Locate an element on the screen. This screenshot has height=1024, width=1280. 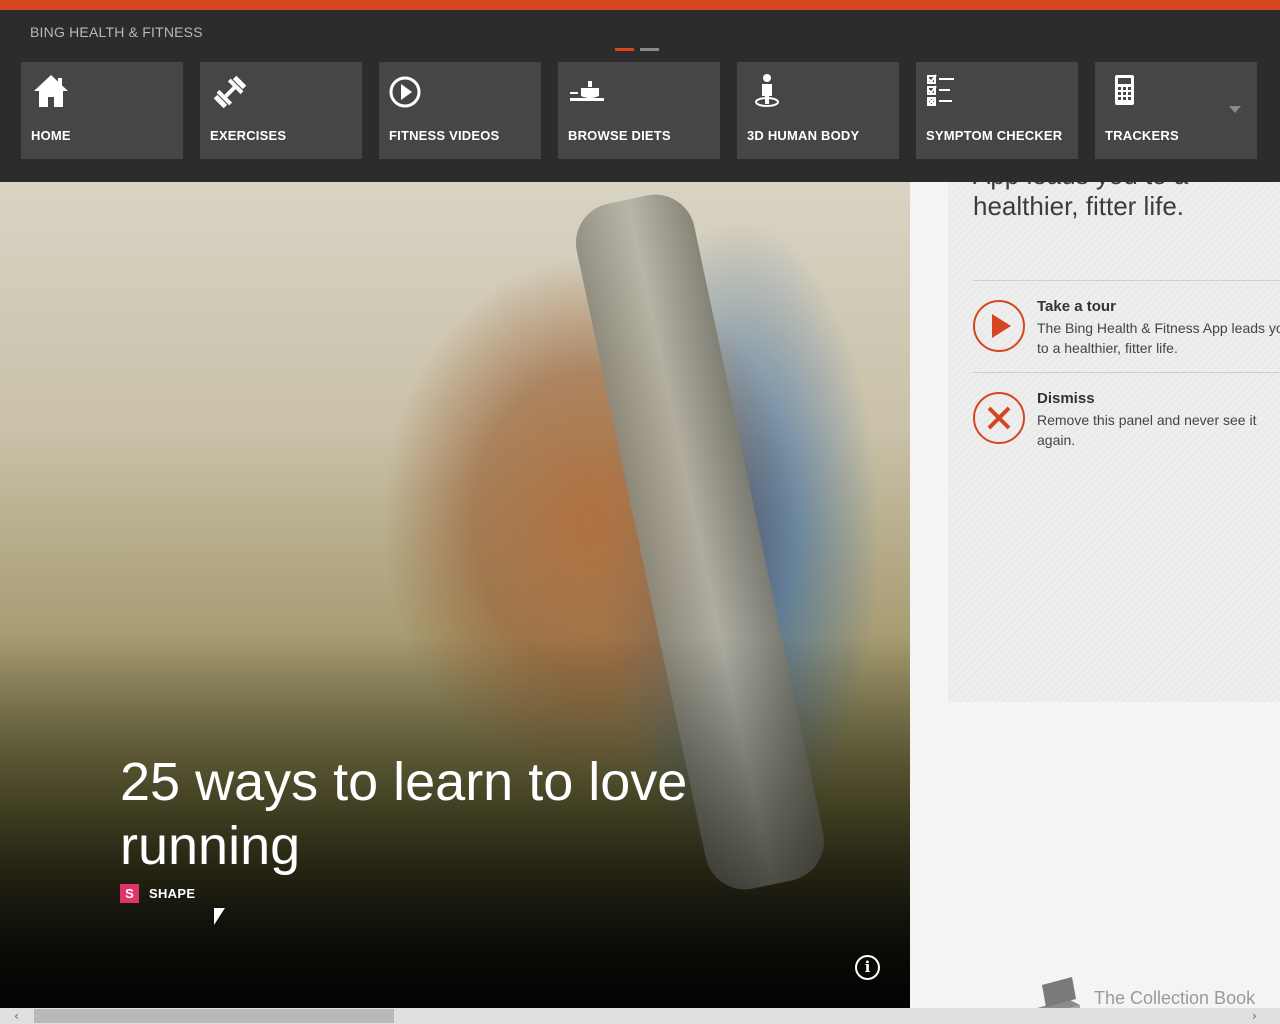
scroll-right-icon: › is located at coordinates (1258, 1016).